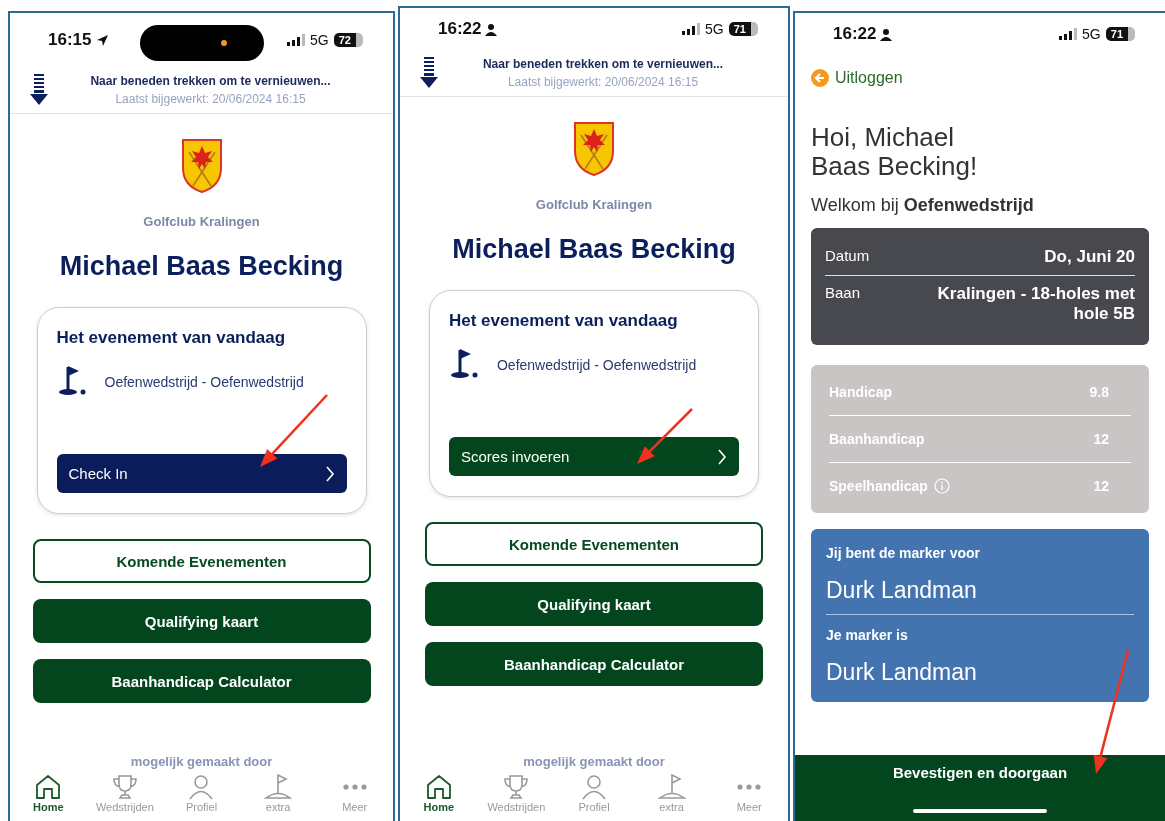  What do you see at coordinates (820, 78) in the screenshot?
I see `back-arrow-icon` at bounding box center [820, 78].